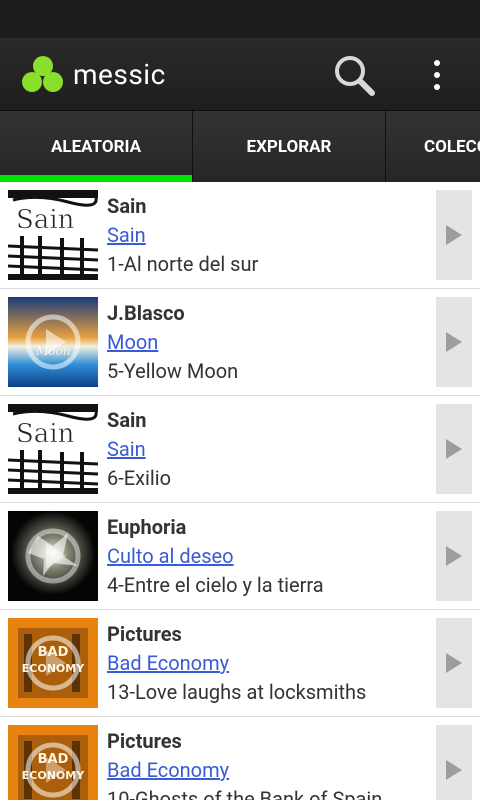 This screenshot has height=800, width=480. Describe the element at coordinates (43, 75) in the screenshot. I see `messic-logo-icon` at that location.